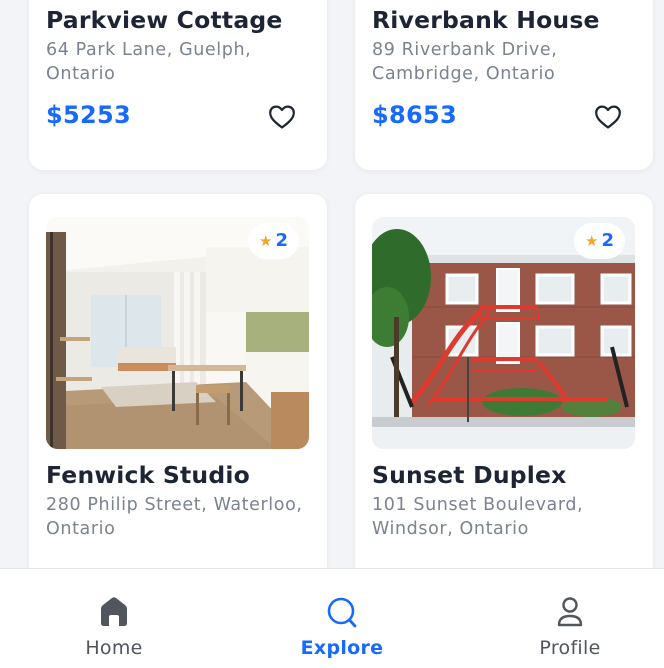  What do you see at coordinates (114, 611) in the screenshot?
I see `home-icon` at bounding box center [114, 611].